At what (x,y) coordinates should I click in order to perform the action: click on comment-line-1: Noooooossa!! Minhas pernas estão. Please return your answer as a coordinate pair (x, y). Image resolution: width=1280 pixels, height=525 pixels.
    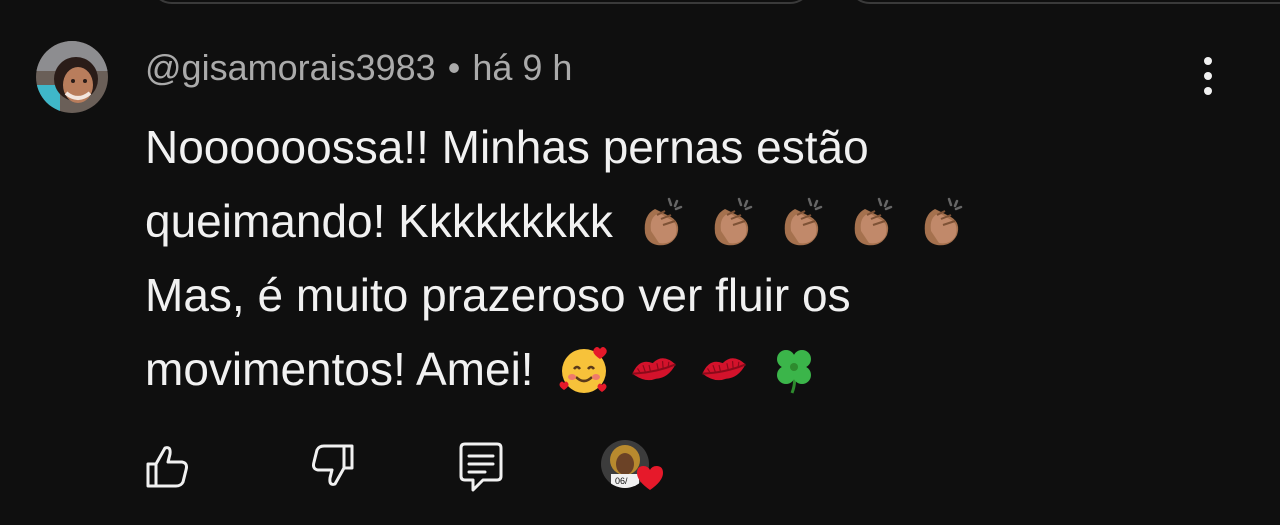
    Looking at the image, I should click on (645, 147).